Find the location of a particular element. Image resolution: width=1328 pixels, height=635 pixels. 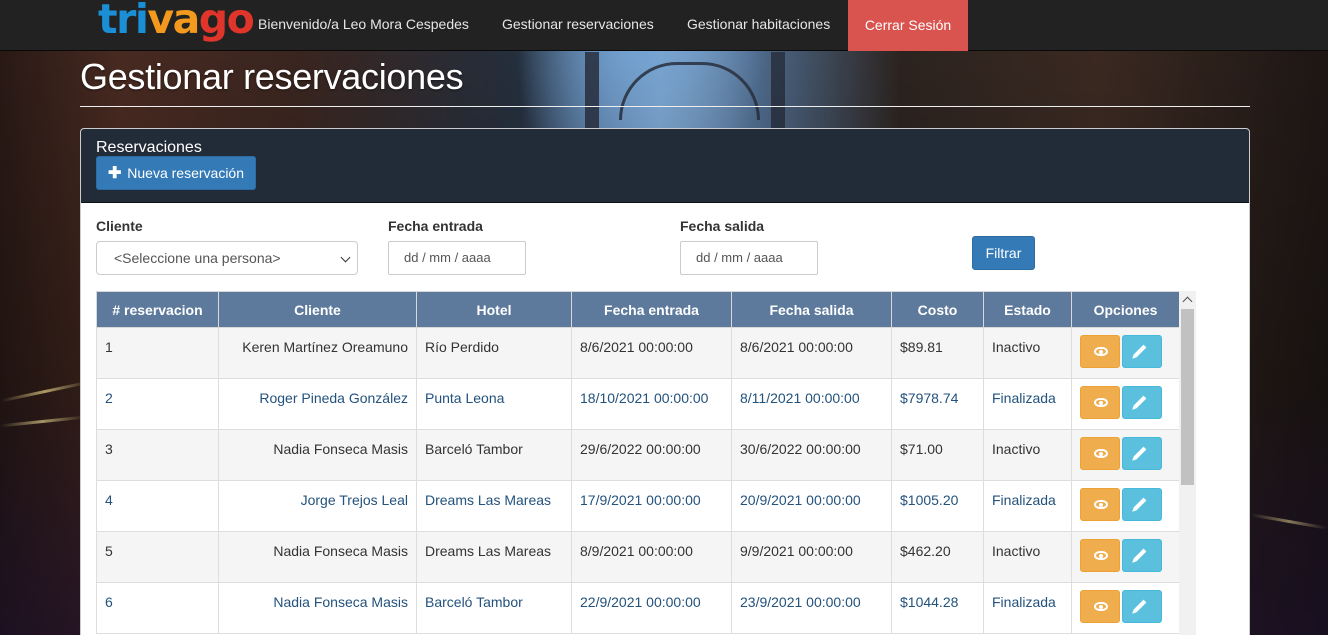

cell-id: 2 is located at coordinates (157, 404).